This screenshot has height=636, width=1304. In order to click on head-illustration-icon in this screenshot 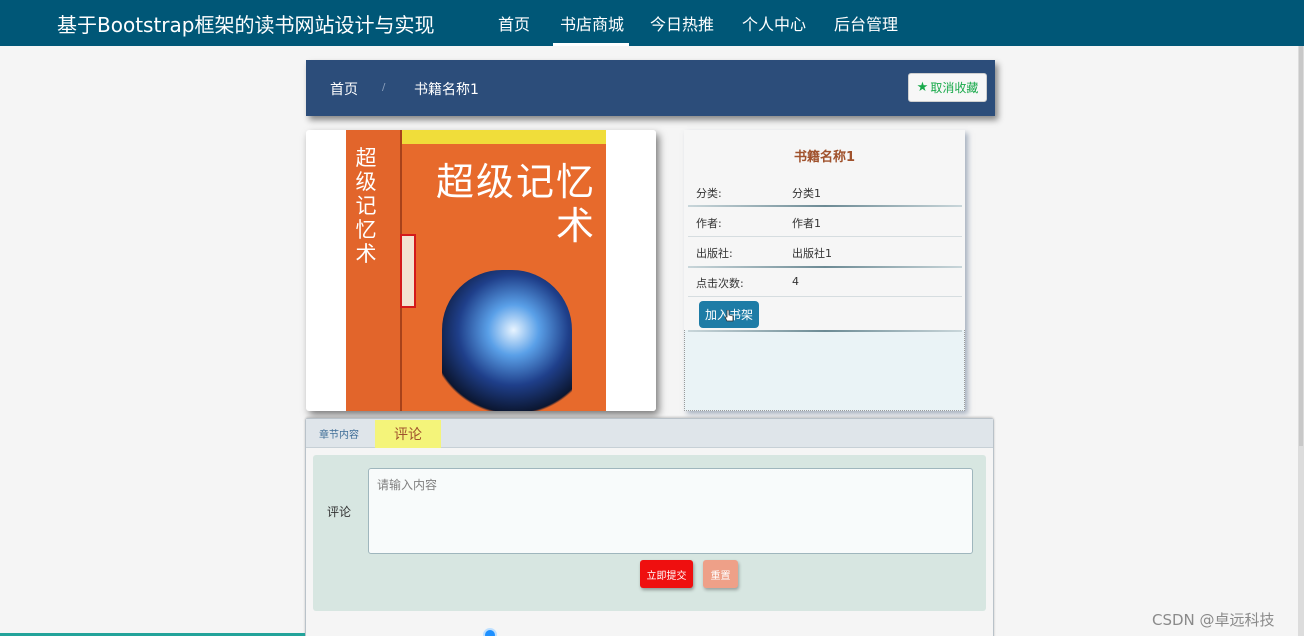, I will do `click(507, 340)`.